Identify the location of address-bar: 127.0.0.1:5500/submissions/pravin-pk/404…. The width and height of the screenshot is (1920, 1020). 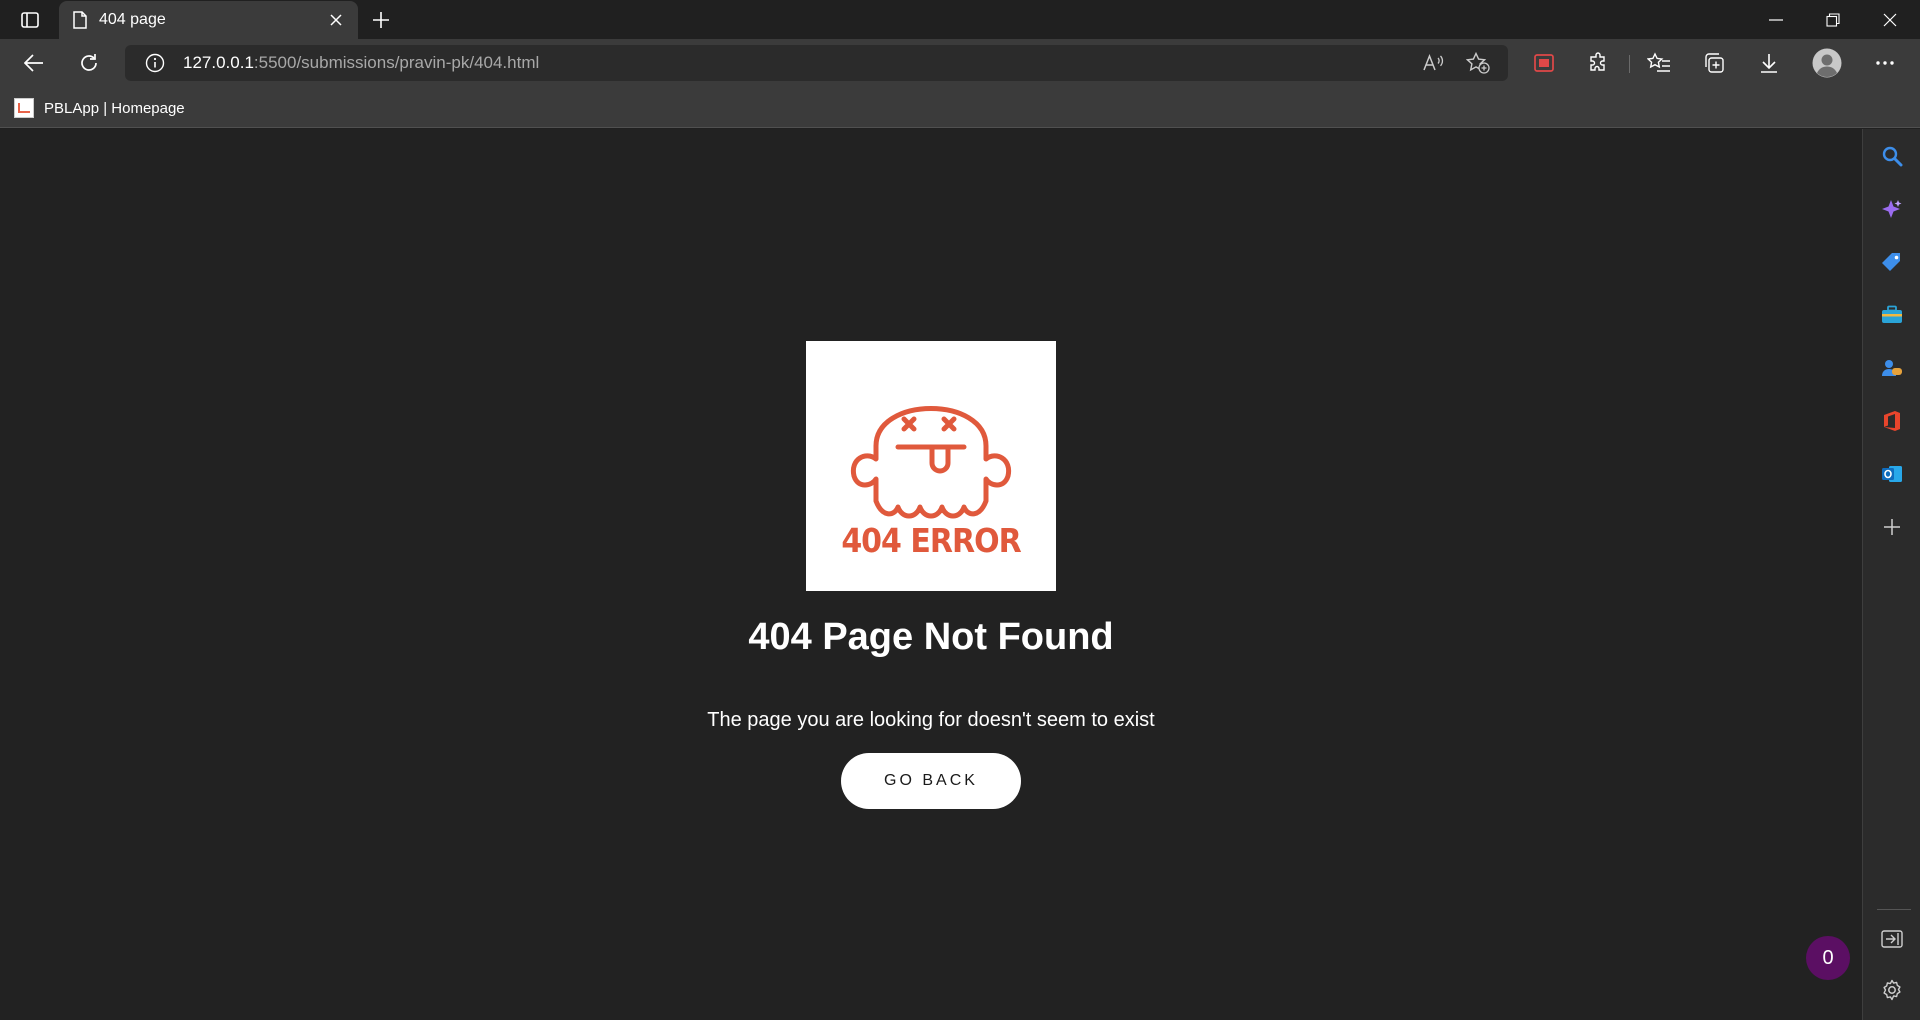
(816, 63).